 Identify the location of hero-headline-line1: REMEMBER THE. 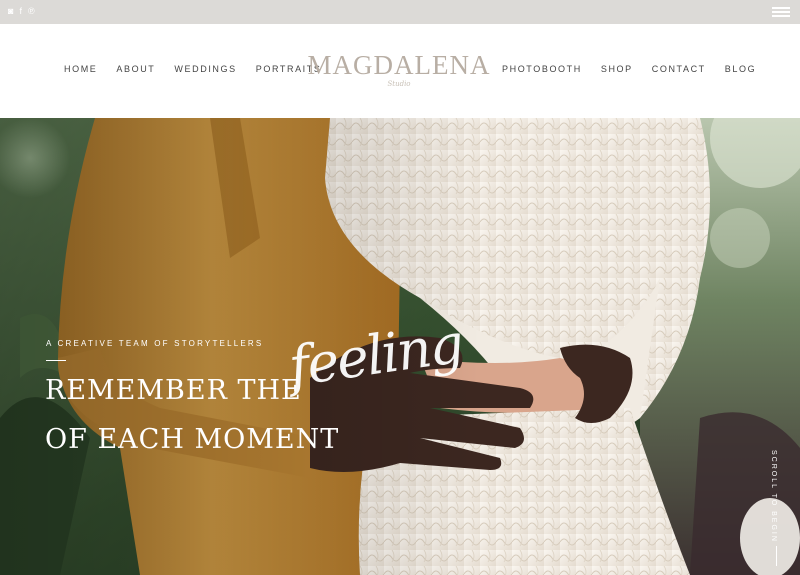
(173, 390).